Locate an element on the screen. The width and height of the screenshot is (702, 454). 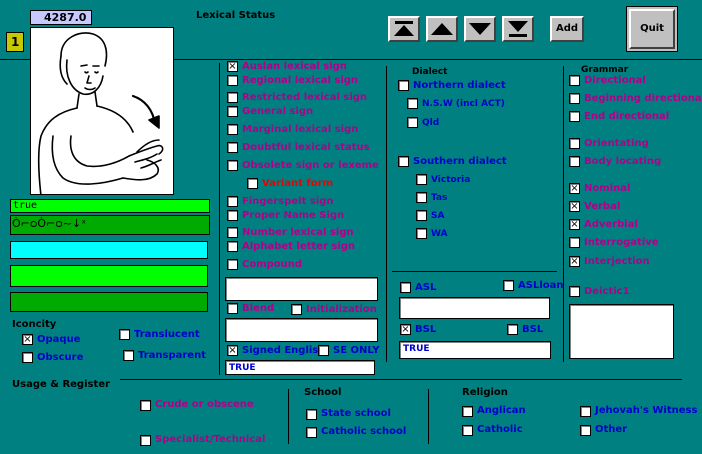
nsw-checkbox is located at coordinates (412, 103).